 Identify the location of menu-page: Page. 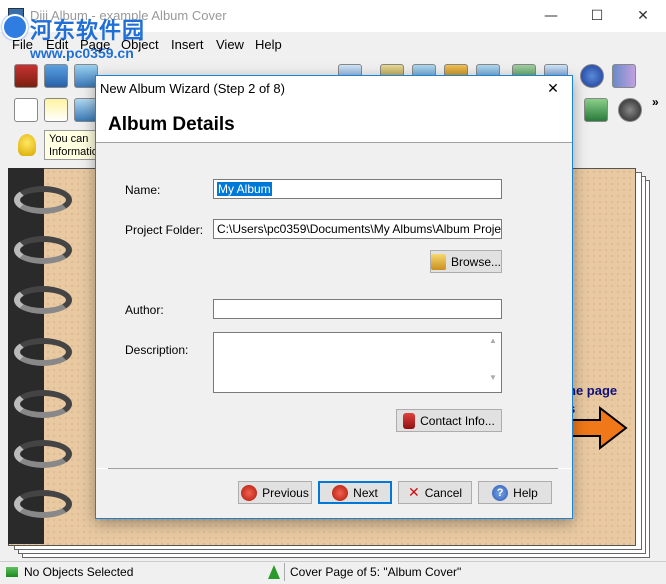
(95, 44).